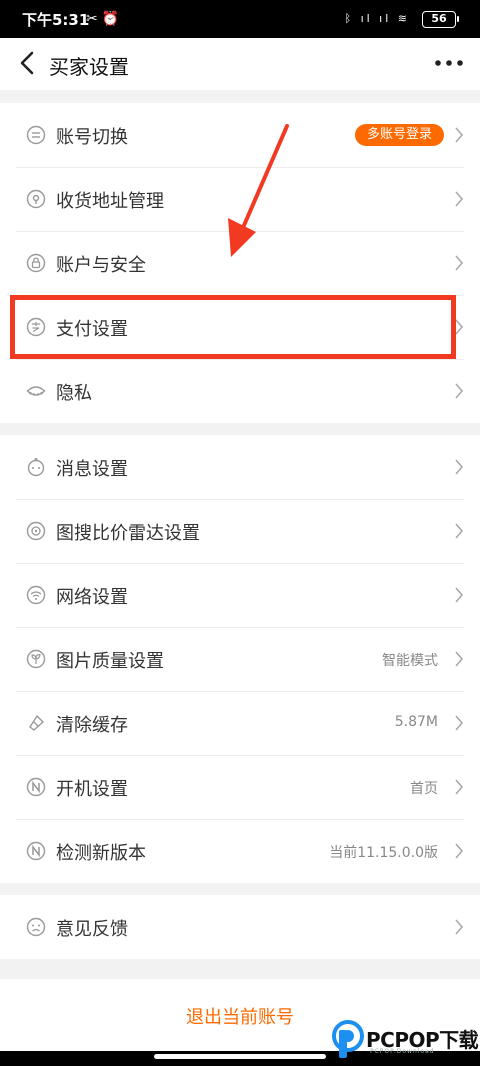  What do you see at coordinates (240, 531) in the screenshot?
I see `row-image-search-radar: 图搜比价雷达设置` at bounding box center [240, 531].